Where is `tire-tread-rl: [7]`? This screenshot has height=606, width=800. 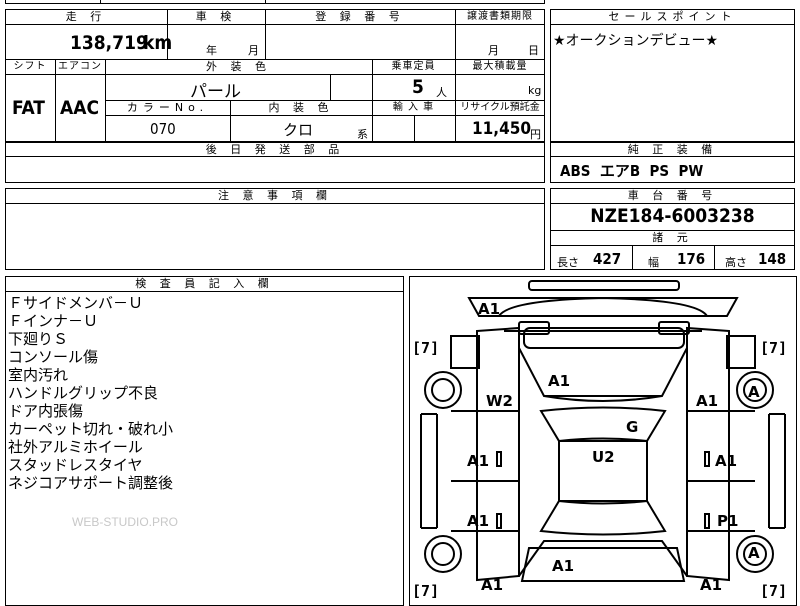
tire-tread-rl: [7] is located at coordinates (426, 591).